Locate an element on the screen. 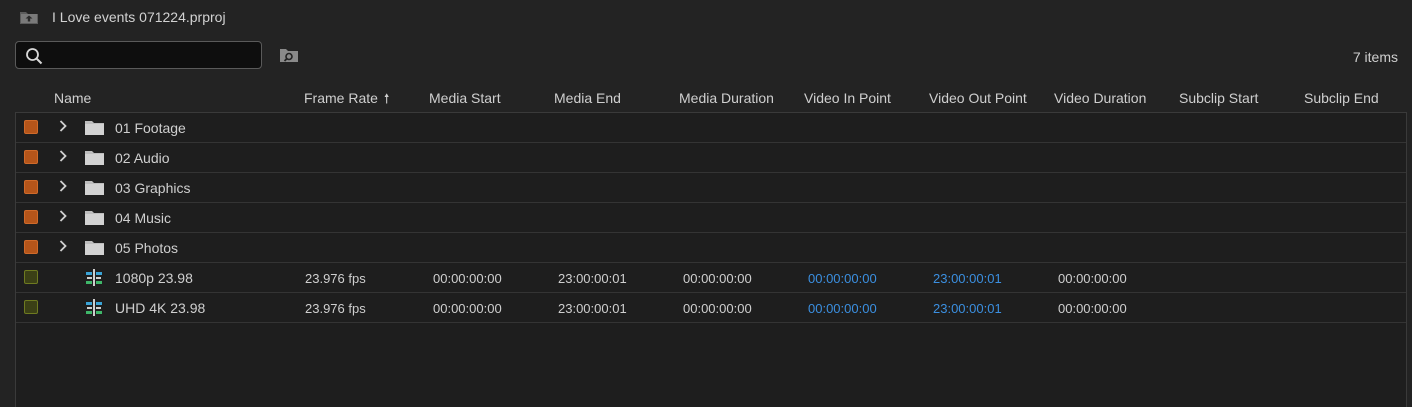 The image size is (1412, 407). column-header-subclip-start: Subclip Start is located at coordinates (1218, 98).